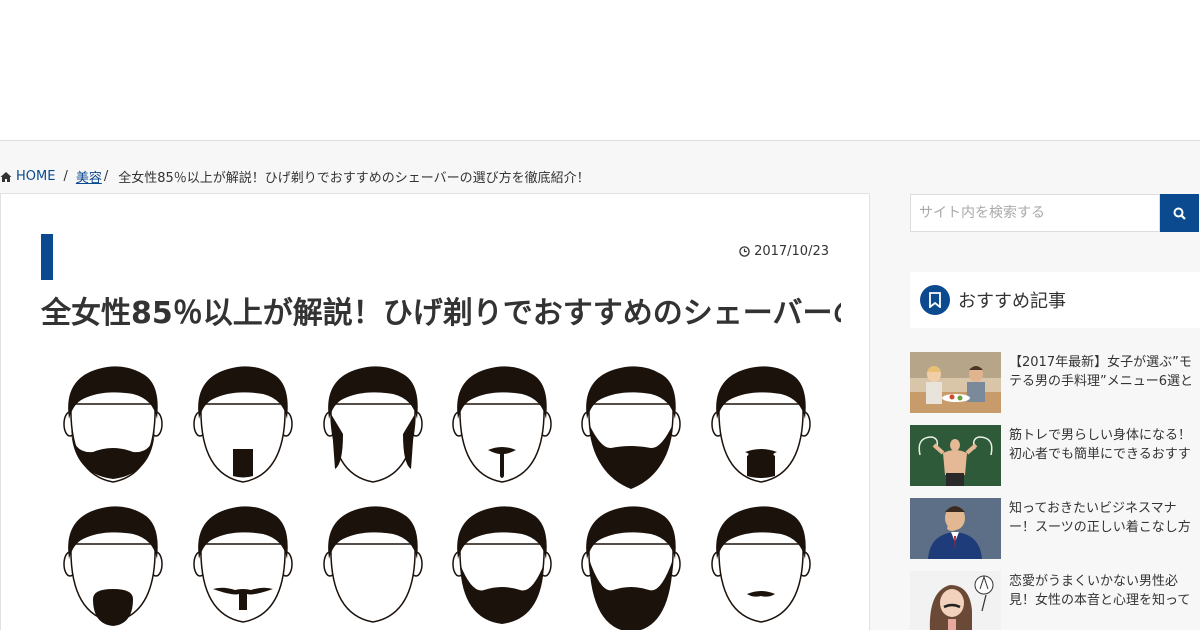 This screenshot has height=630, width=1200. I want to click on list-item: 恋愛がうまくいかない男性必見！女性の本音と心理を知ってモテる男になる方法, so click(1055, 600).